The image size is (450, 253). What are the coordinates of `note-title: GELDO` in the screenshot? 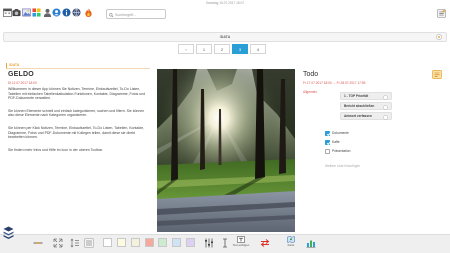 It's located at (21, 74).